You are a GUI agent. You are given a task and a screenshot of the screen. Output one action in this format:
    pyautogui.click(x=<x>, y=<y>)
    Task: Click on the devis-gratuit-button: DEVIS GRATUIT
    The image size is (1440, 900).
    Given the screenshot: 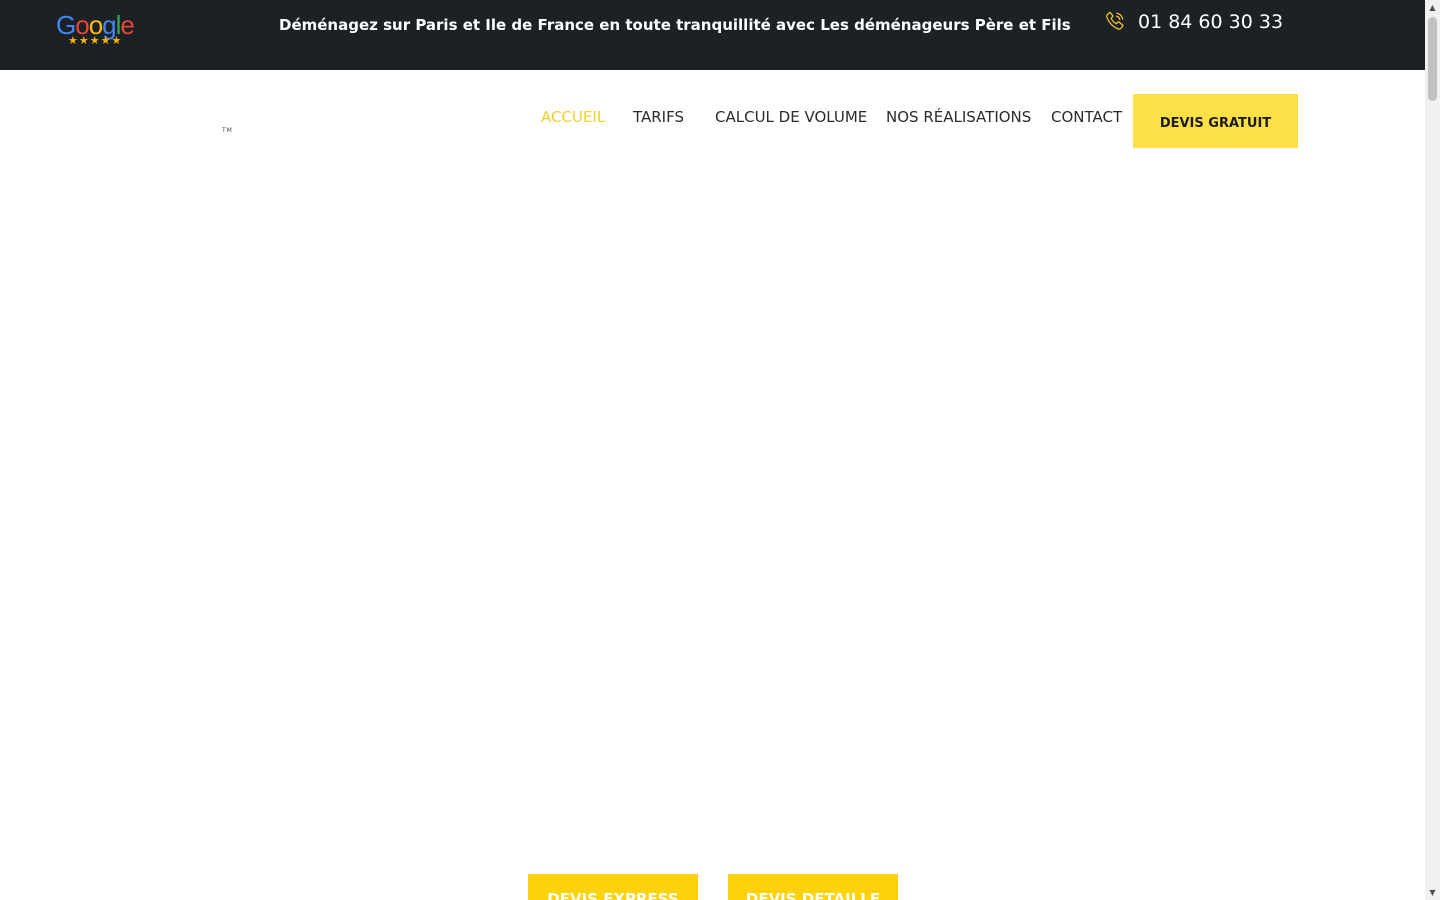 What is the action you would take?
    pyautogui.click(x=1215, y=121)
    